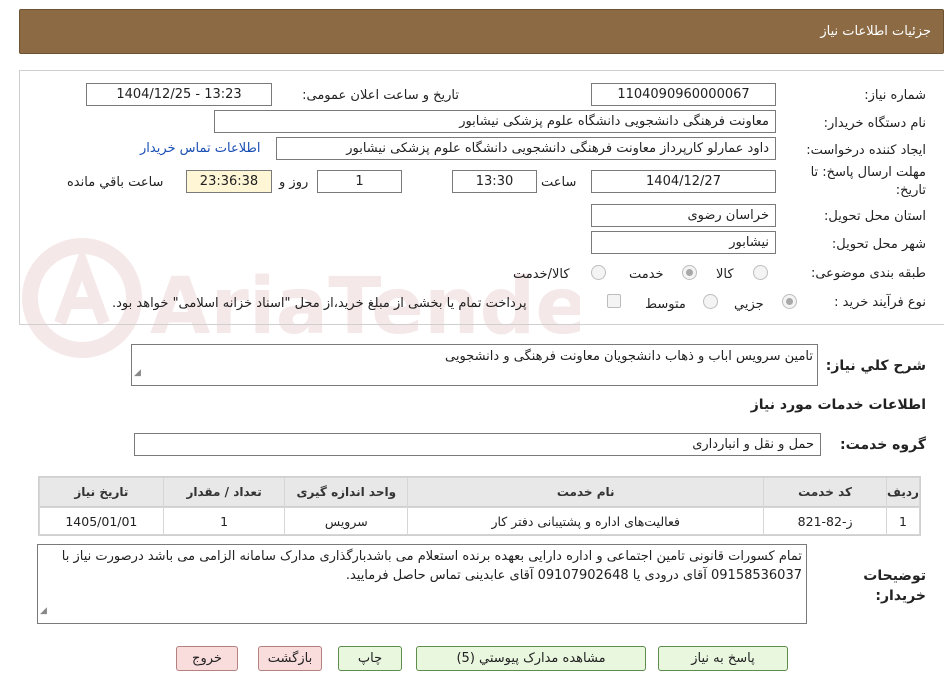 This screenshot has height=691, width=944. I want to click on deadline-label: مهلت ارسال پاسخ: تا تاریخ:, so click(868, 181).